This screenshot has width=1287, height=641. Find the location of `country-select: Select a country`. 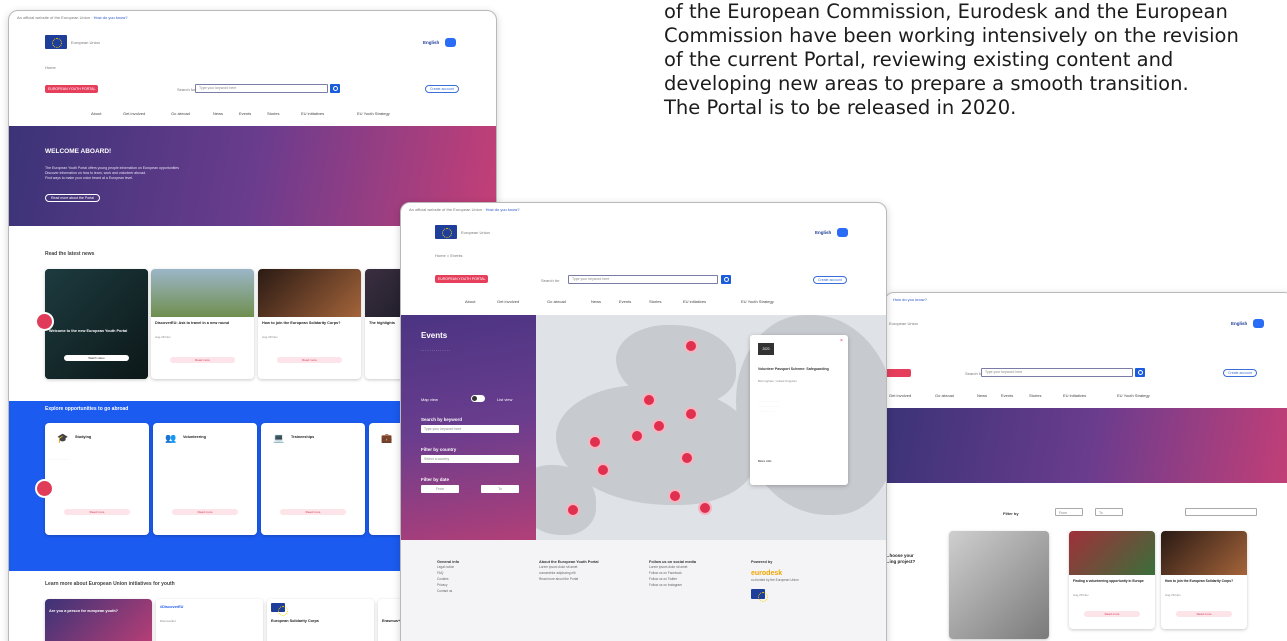

country-select: Select a country is located at coordinates (470, 459).